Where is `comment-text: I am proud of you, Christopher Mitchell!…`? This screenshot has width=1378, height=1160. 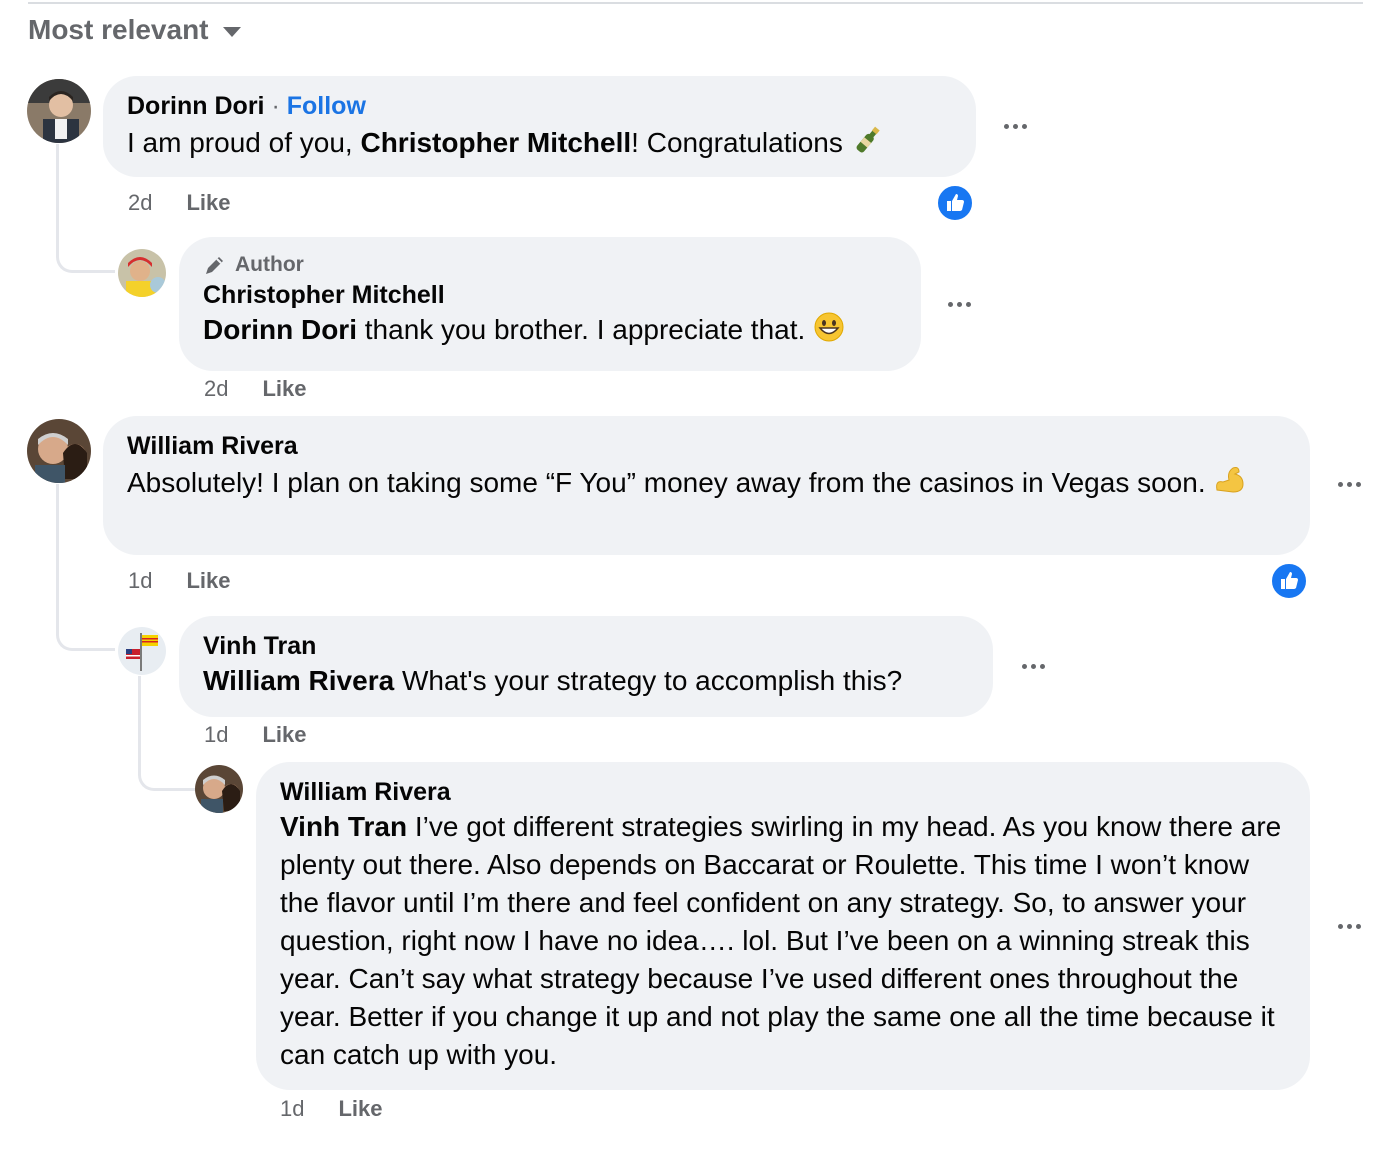 comment-text: I am proud of you, Christopher Mitchell!… is located at coordinates (539, 142).